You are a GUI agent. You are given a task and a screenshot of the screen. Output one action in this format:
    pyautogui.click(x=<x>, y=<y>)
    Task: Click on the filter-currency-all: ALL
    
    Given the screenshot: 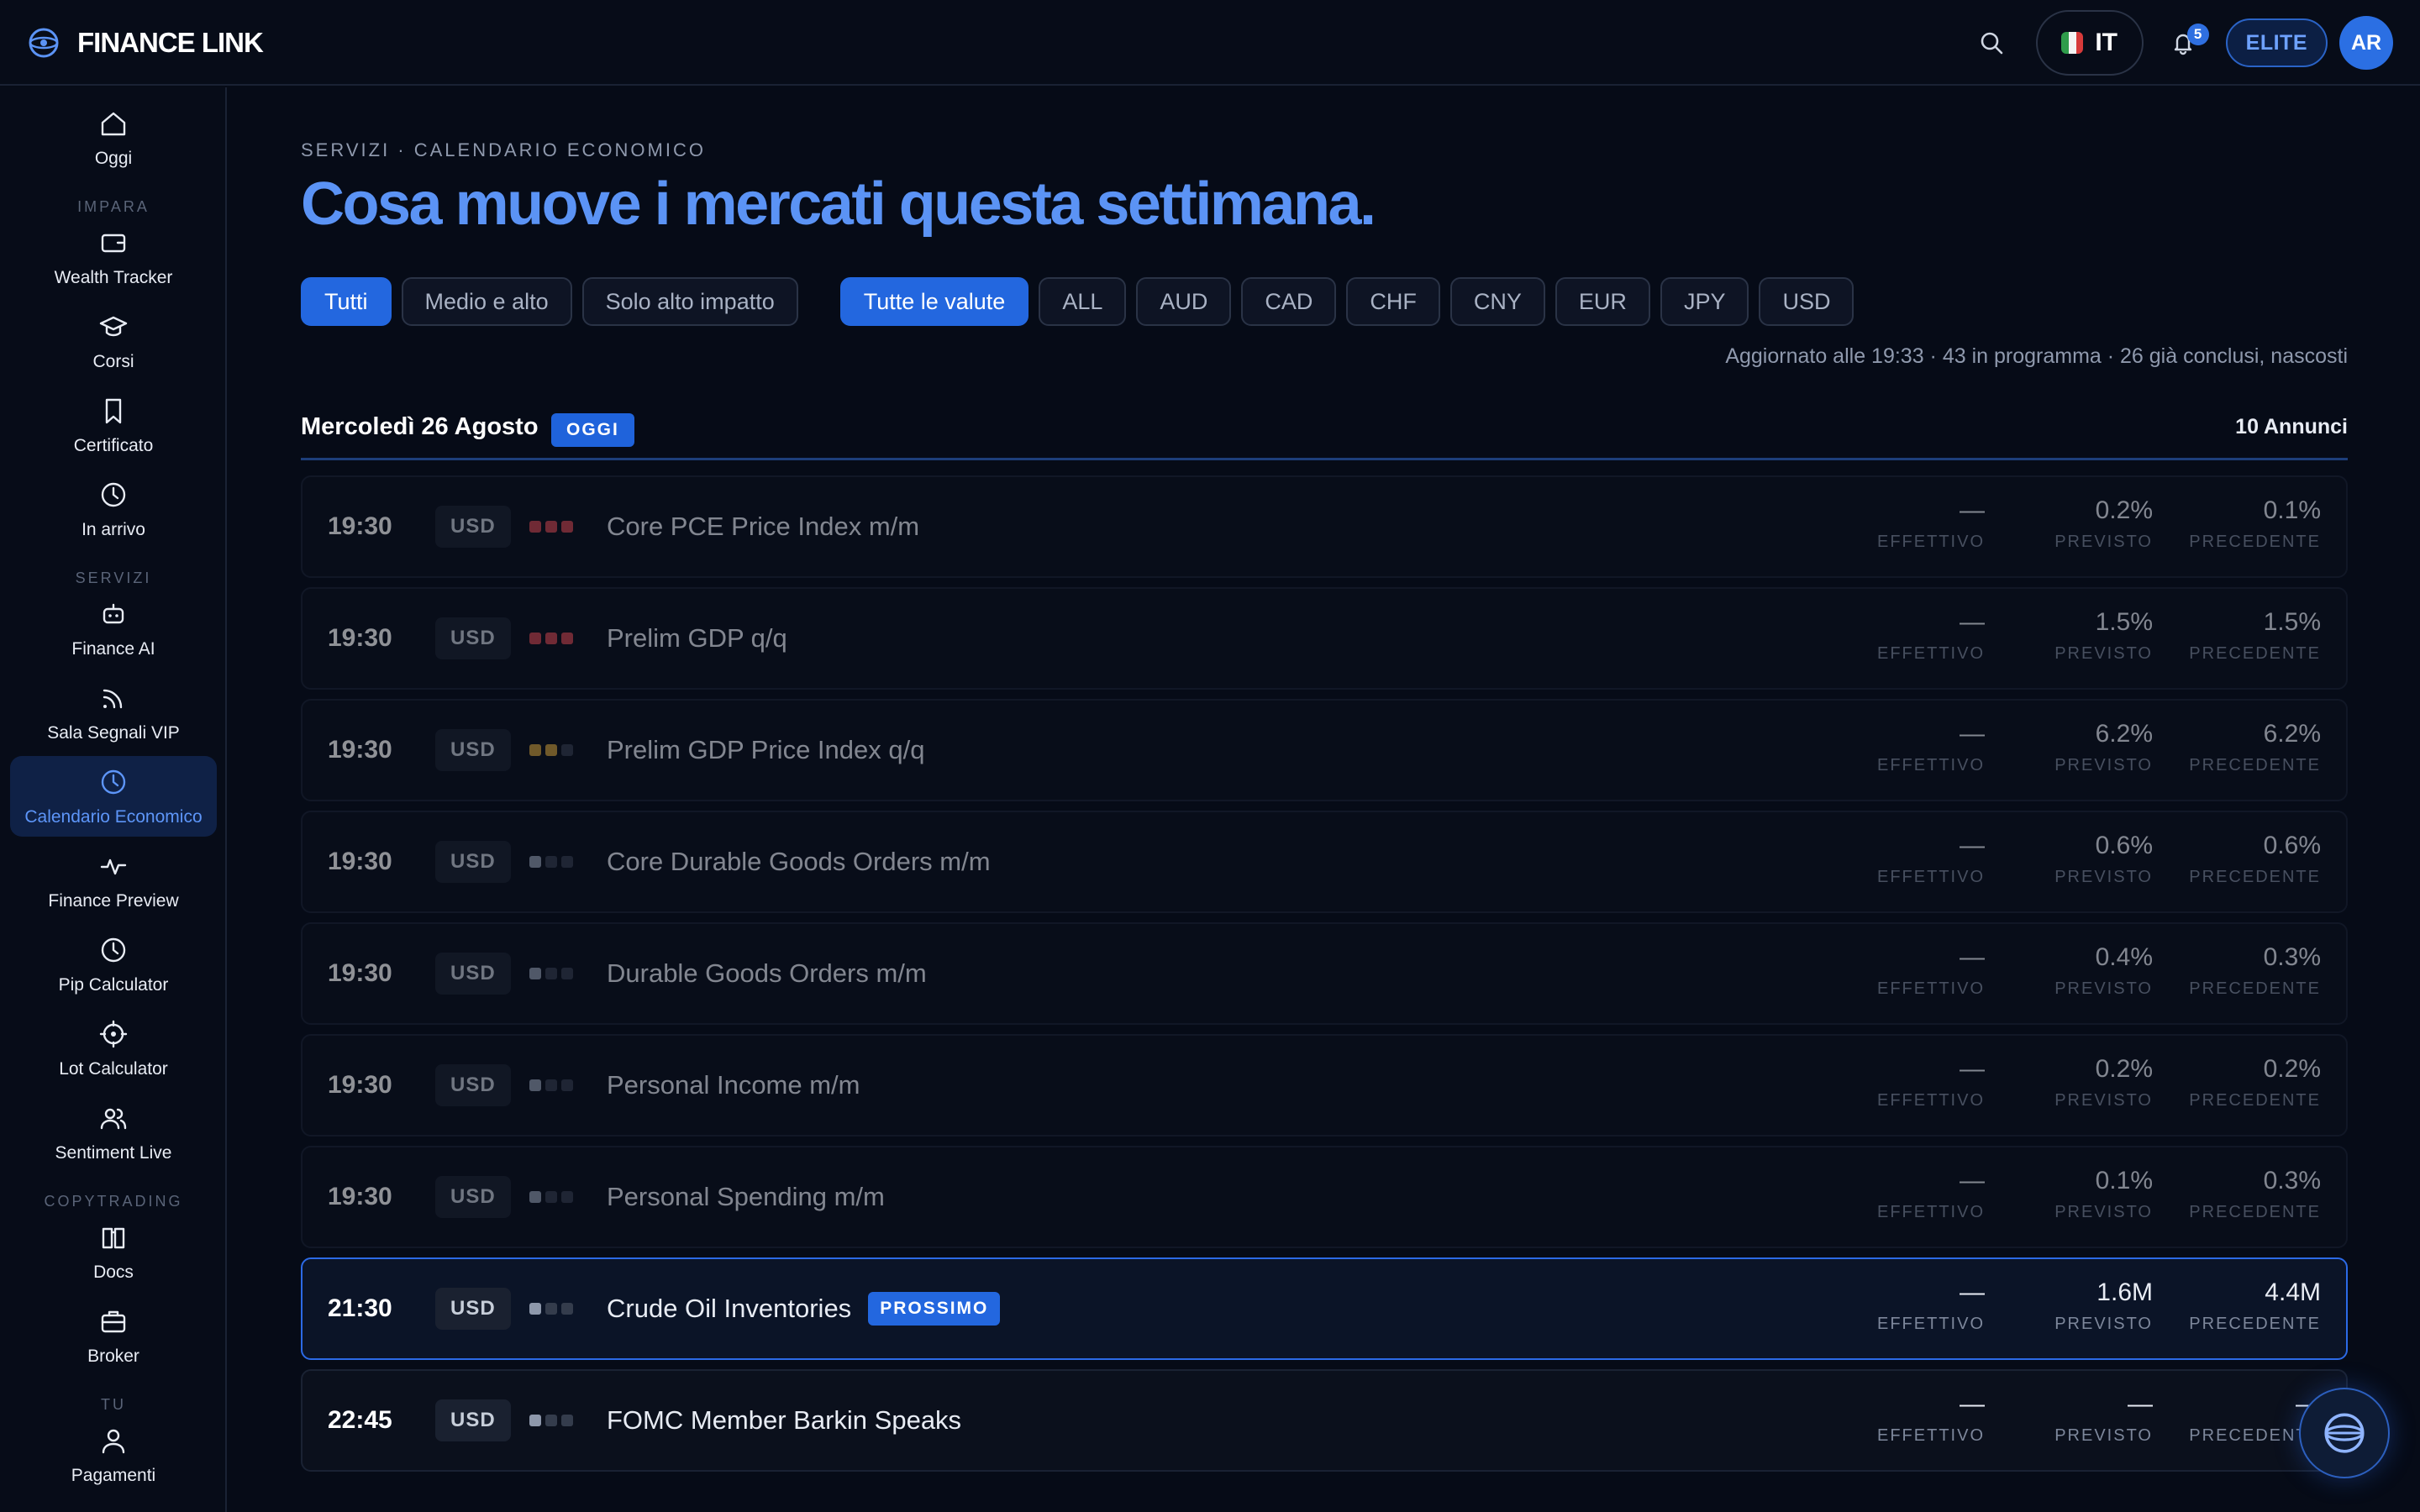 What is the action you would take?
    pyautogui.click(x=1083, y=301)
    